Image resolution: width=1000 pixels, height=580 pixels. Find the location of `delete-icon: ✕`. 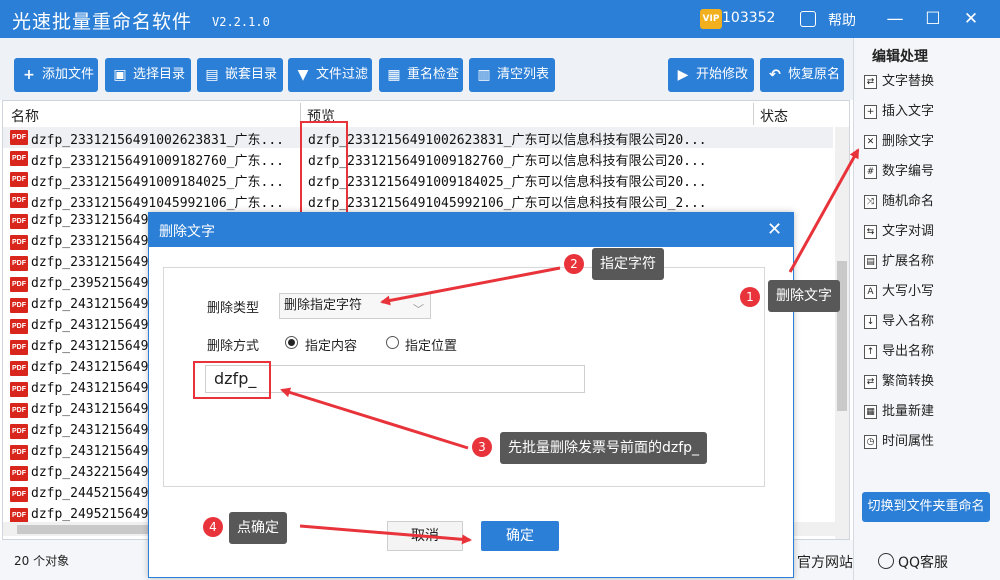

delete-icon: ✕ is located at coordinates (870, 142).